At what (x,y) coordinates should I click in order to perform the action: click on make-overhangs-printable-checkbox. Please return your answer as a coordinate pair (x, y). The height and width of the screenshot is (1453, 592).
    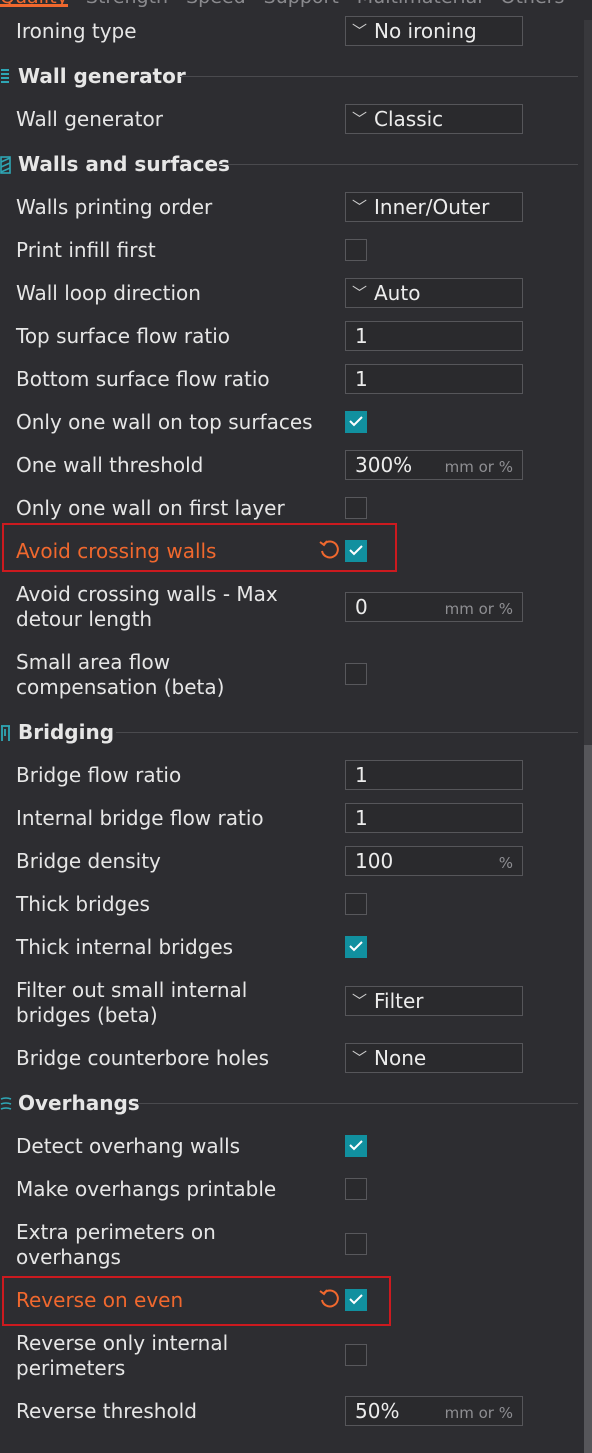
    Looking at the image, I should click on (356, 1189).